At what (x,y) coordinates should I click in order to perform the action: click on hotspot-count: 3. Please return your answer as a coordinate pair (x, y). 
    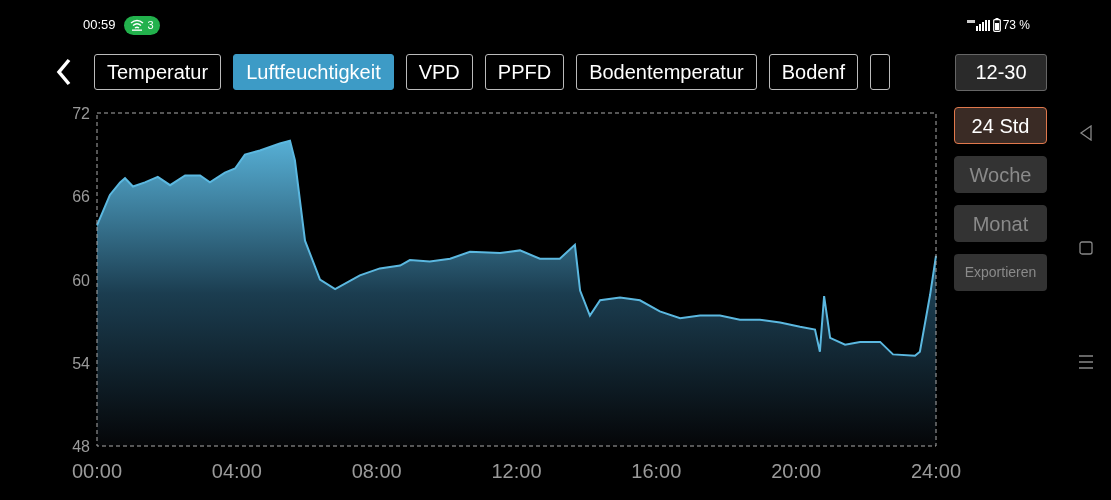
    Looking at the image, I should click on (150, 25).